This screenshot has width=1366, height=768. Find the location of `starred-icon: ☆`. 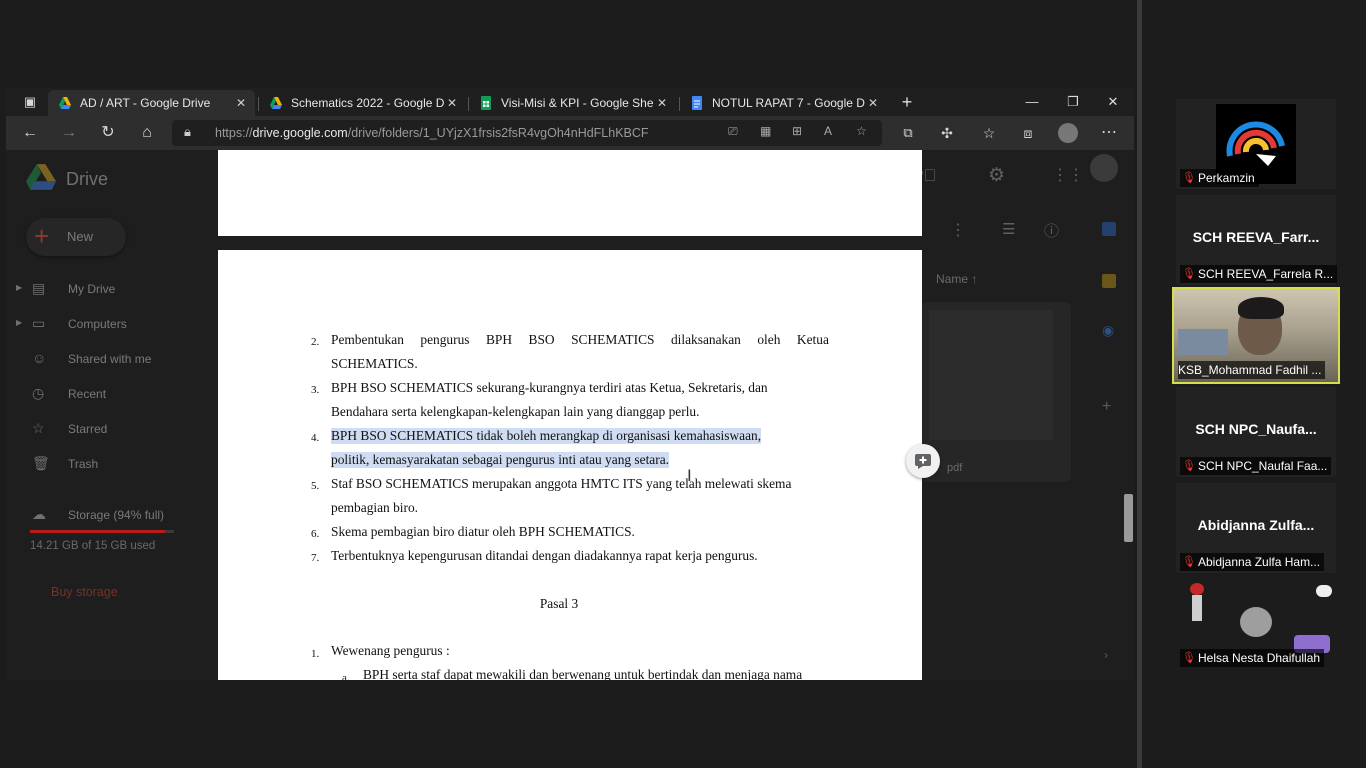

starred-icon: ☆ is located at coordinates (38, 428).